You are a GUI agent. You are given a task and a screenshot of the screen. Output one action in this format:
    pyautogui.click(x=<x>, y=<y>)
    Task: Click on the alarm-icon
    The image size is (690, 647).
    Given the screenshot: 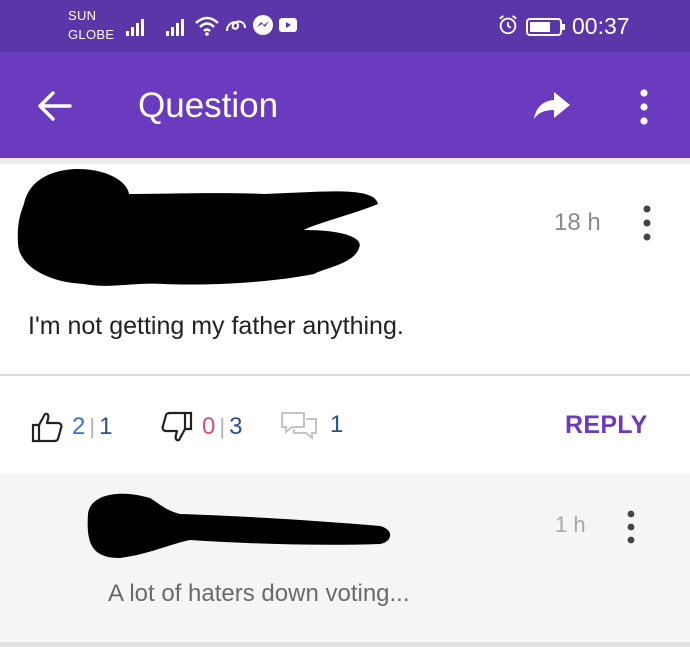 What is the action you would take?
    pyautogui.click(x=508, y=25)
    